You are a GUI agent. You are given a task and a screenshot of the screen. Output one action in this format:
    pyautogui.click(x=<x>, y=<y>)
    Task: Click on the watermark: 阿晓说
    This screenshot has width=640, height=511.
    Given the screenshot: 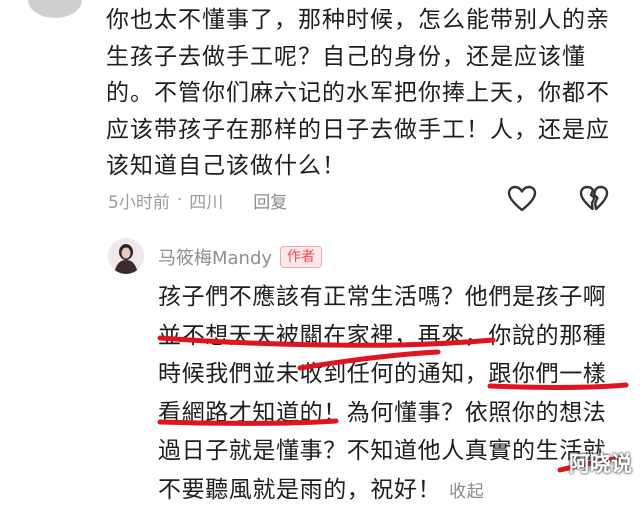 What is the action you would take?
    pyautogui.click(x=600, y=464)
    